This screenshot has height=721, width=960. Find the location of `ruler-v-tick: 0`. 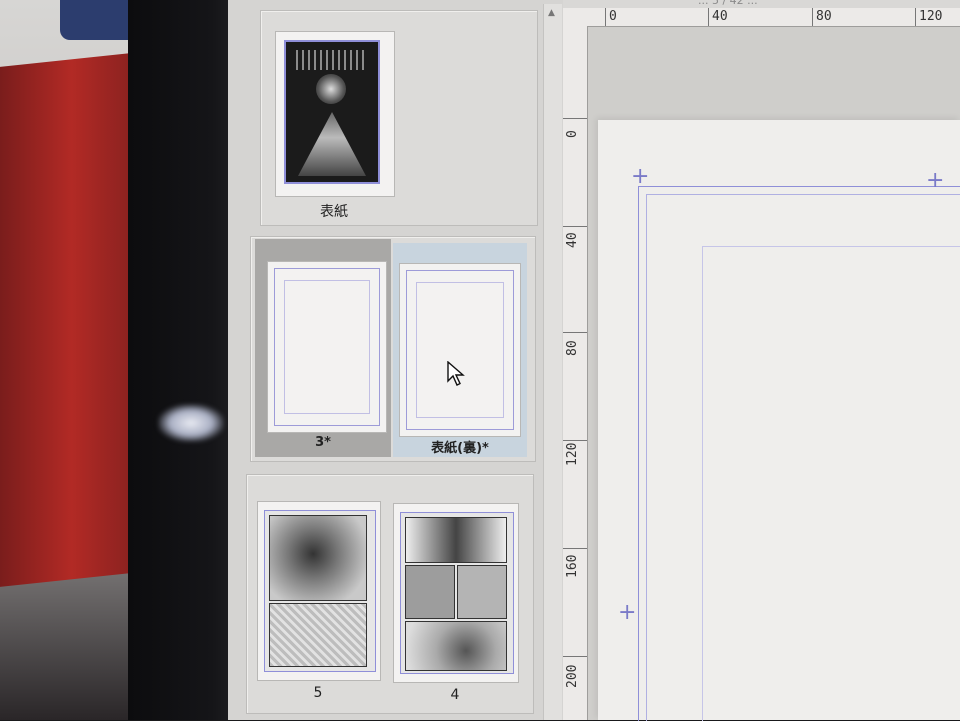

ruler-v-tick: 0 is located at coordinates (572, 134).